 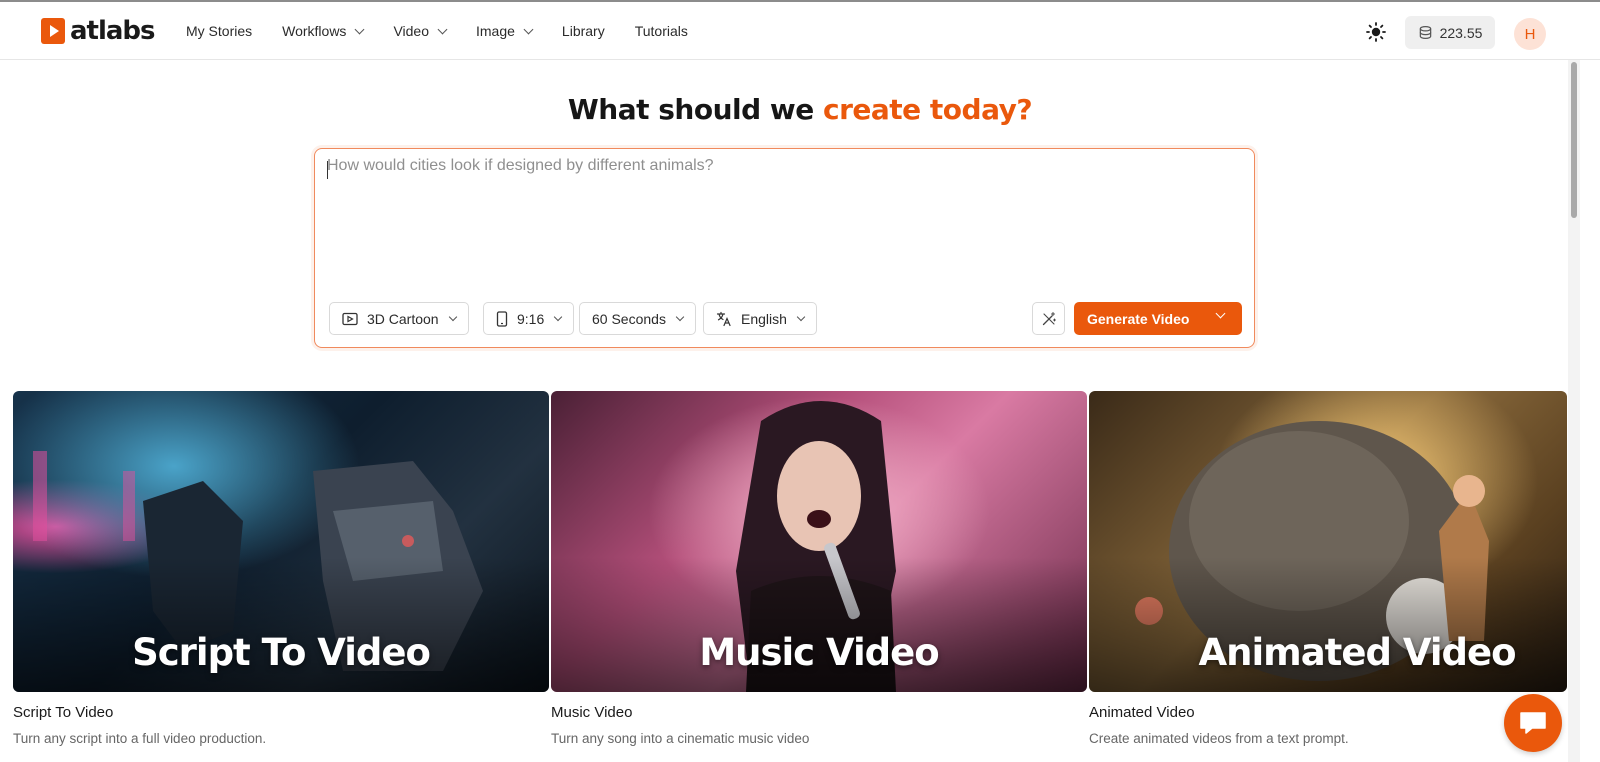 I want to click on card-image-caption: Music Video, so click(x=819, y=652).